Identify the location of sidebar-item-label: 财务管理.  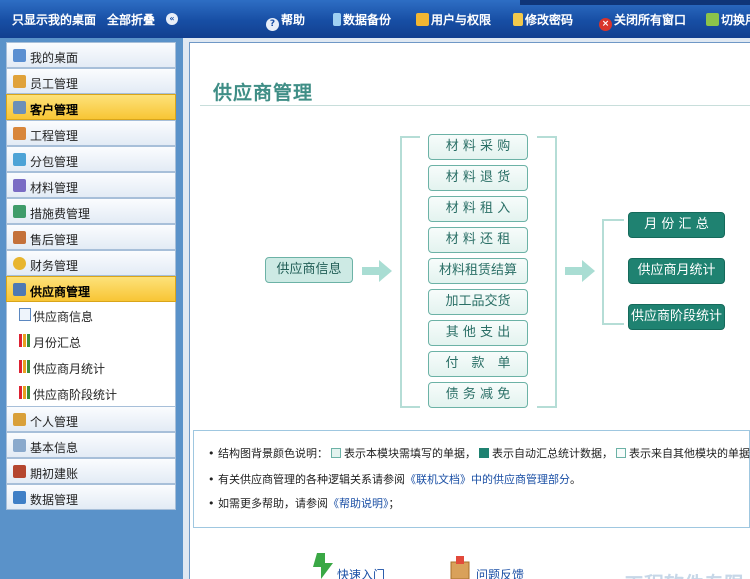
(54, 266).